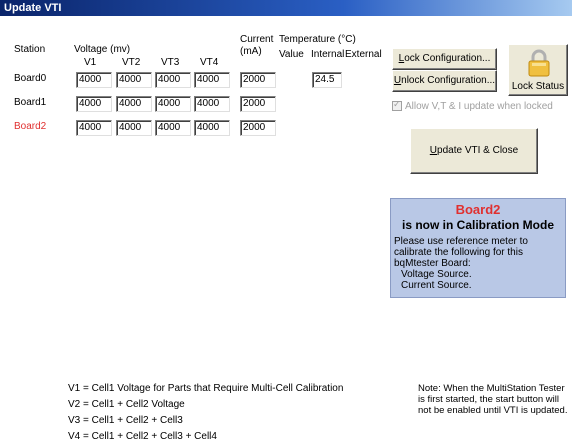  Describe the element at coordinates (212, 128) in the screenshot. I see `board2-vt4-input: 4000` at that location.